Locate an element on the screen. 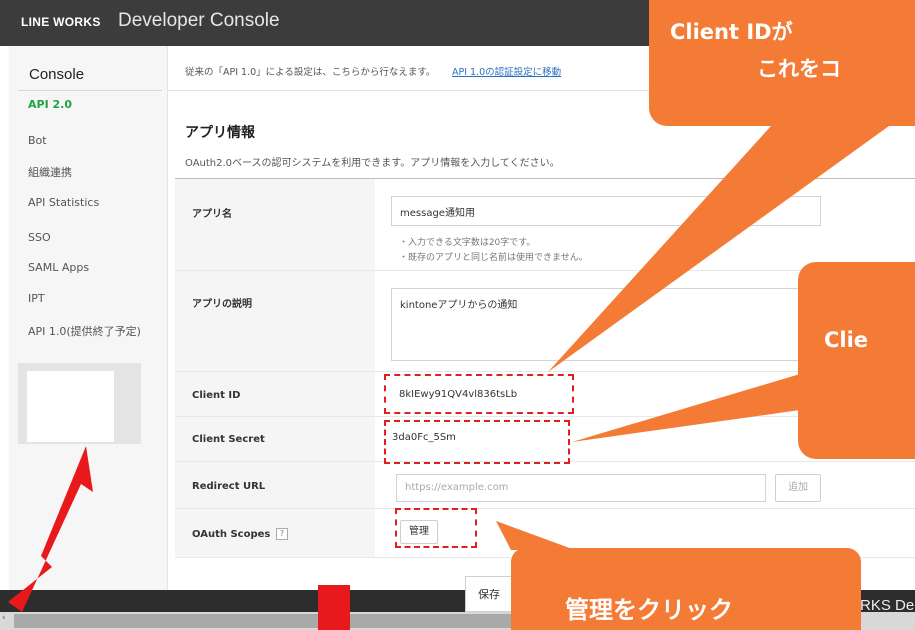  callout-text: これをコ is located at coordinates (799, 69).